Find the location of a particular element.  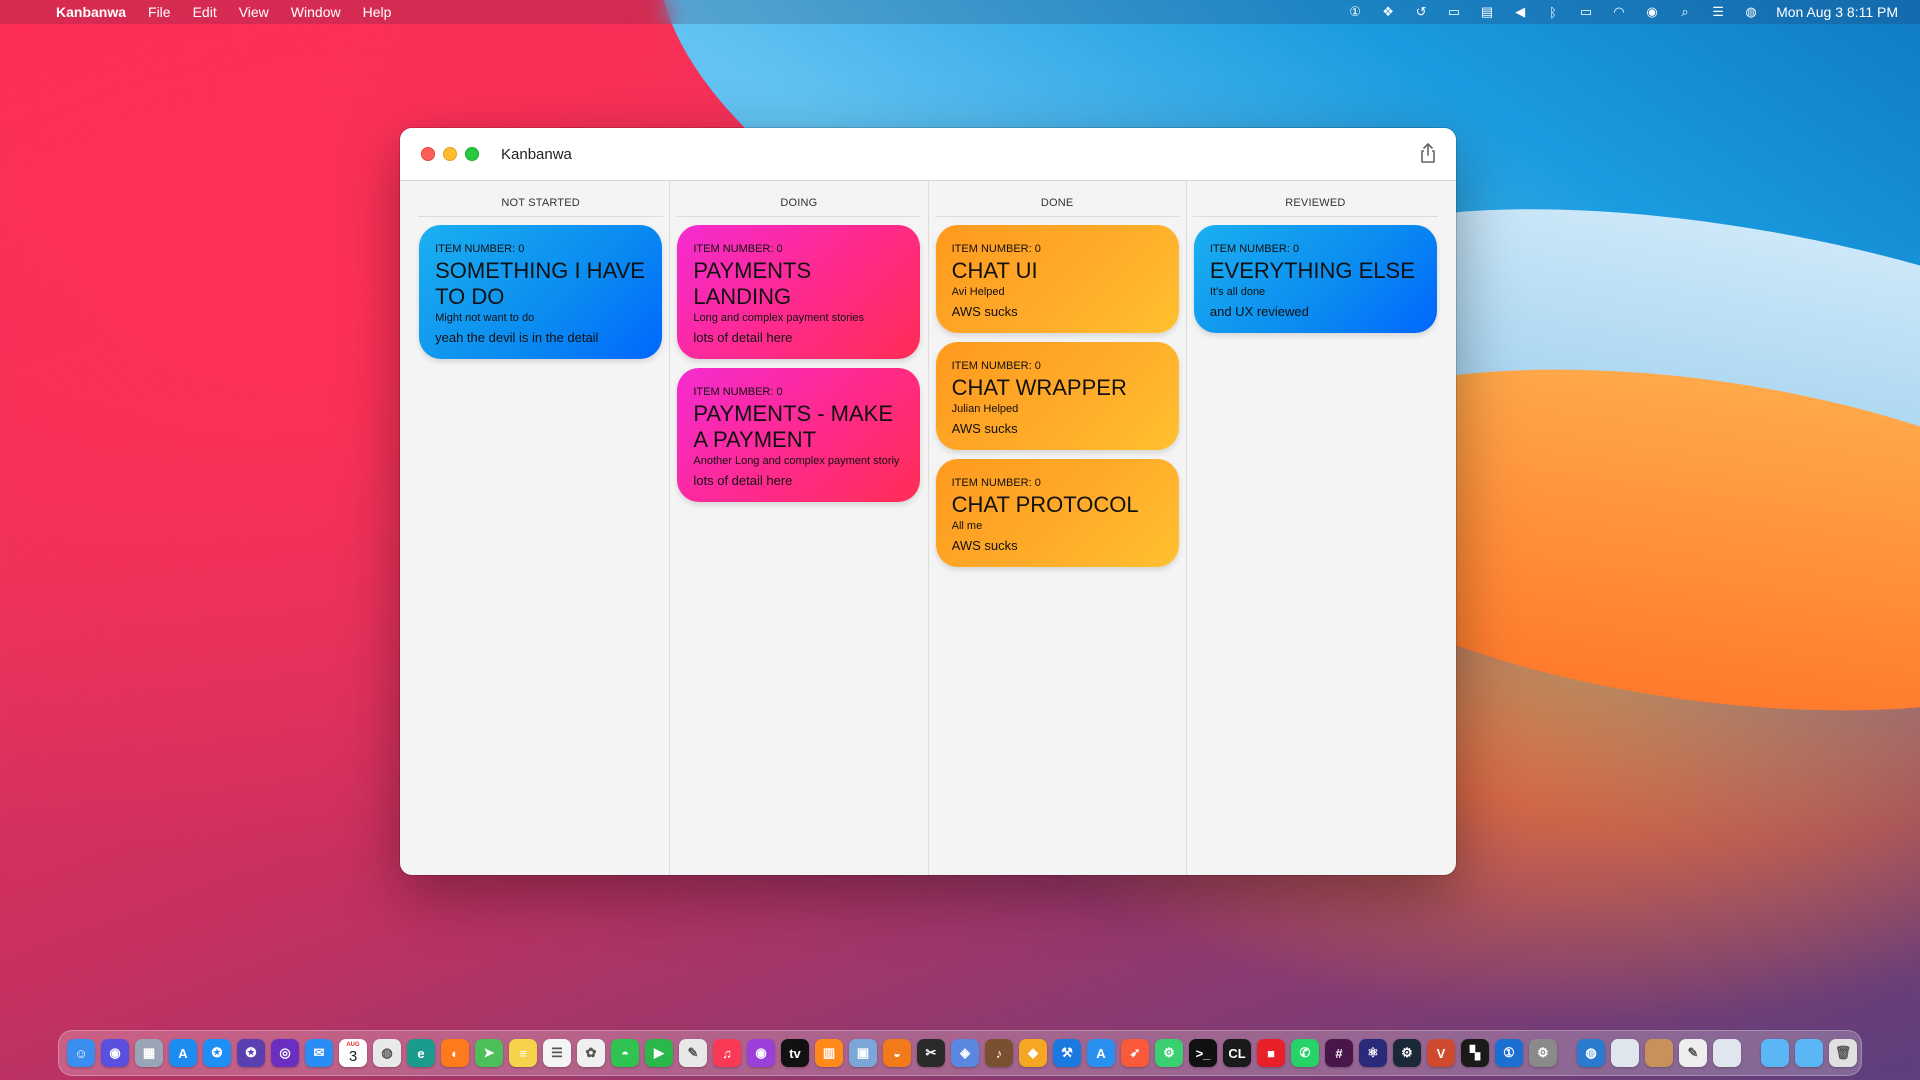

podcasts-icon: ◉ is located at coordinates (761, 1053).